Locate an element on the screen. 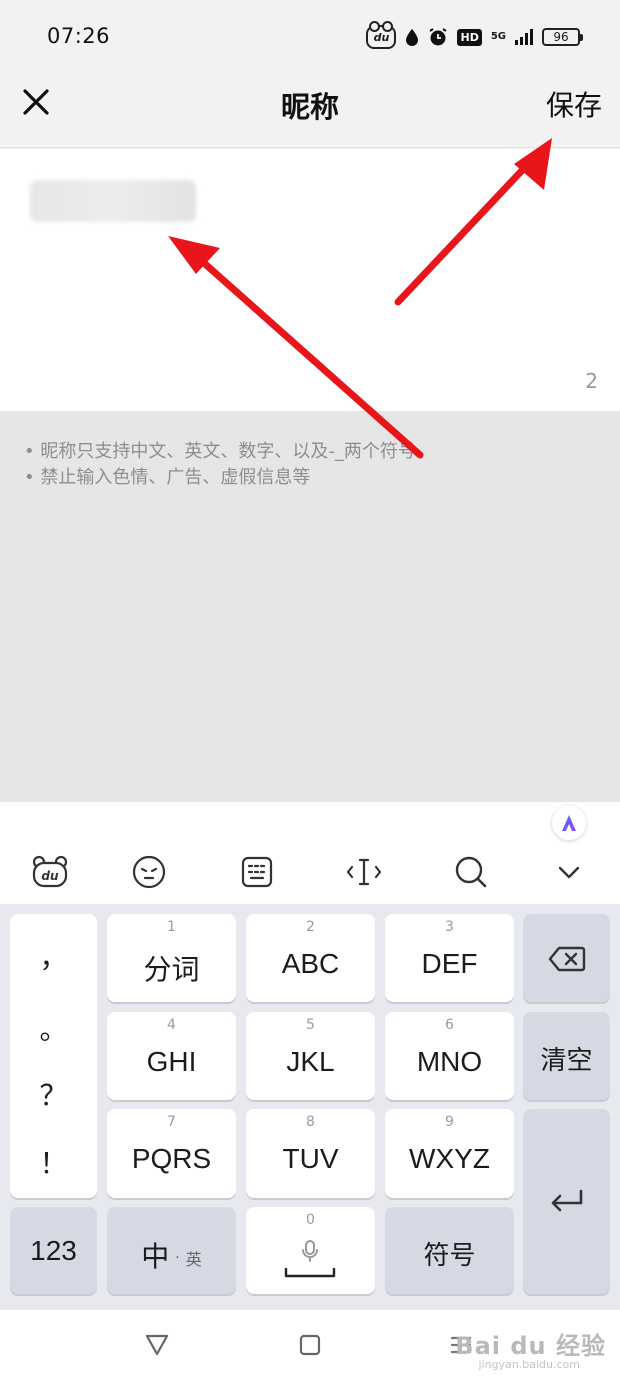 This screenshot has height=1386, width=620. key-4-ghi: 4 GHI is located at coordinates (171, 1056).